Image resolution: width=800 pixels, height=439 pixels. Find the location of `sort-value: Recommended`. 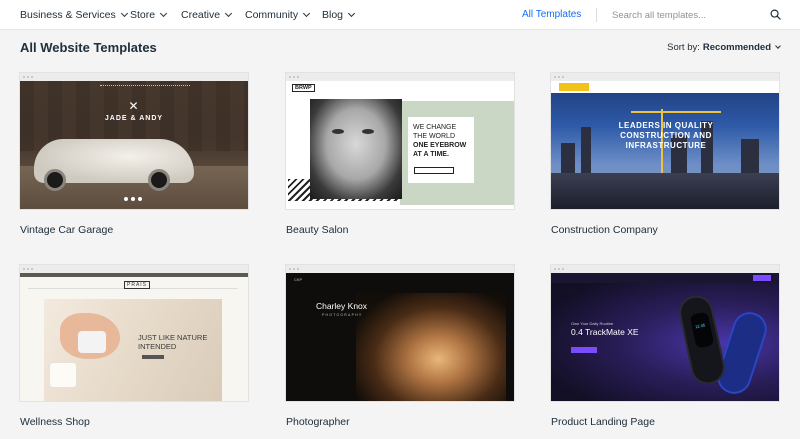

sort-value: Recommended is located at coordinates (736, 47).